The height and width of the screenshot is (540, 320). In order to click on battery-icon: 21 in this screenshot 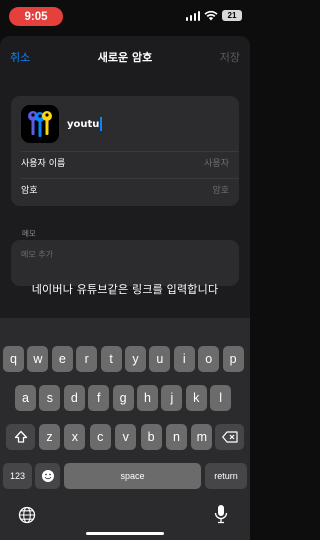, I will do `click(232, 15)`.